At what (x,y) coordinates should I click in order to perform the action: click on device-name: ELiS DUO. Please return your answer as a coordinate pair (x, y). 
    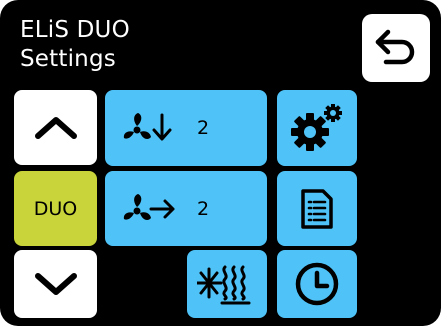
    Looking at the image, I should click on (75, 30).